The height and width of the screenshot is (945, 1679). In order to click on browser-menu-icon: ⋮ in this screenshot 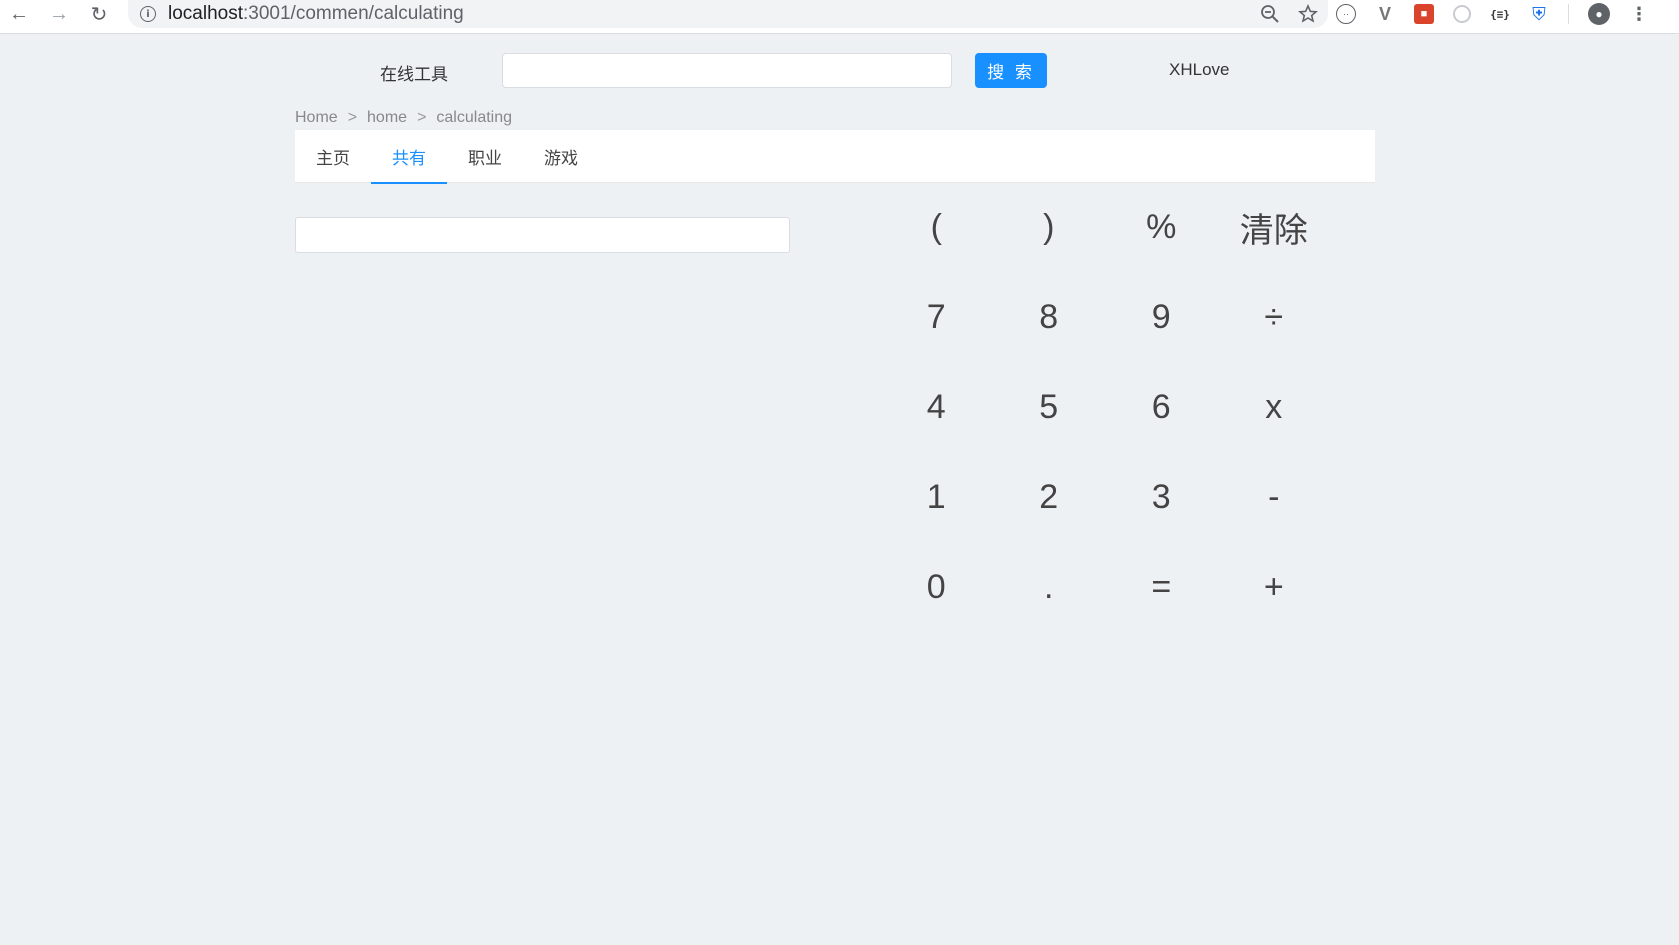, I will do `click(1639, 14)`.